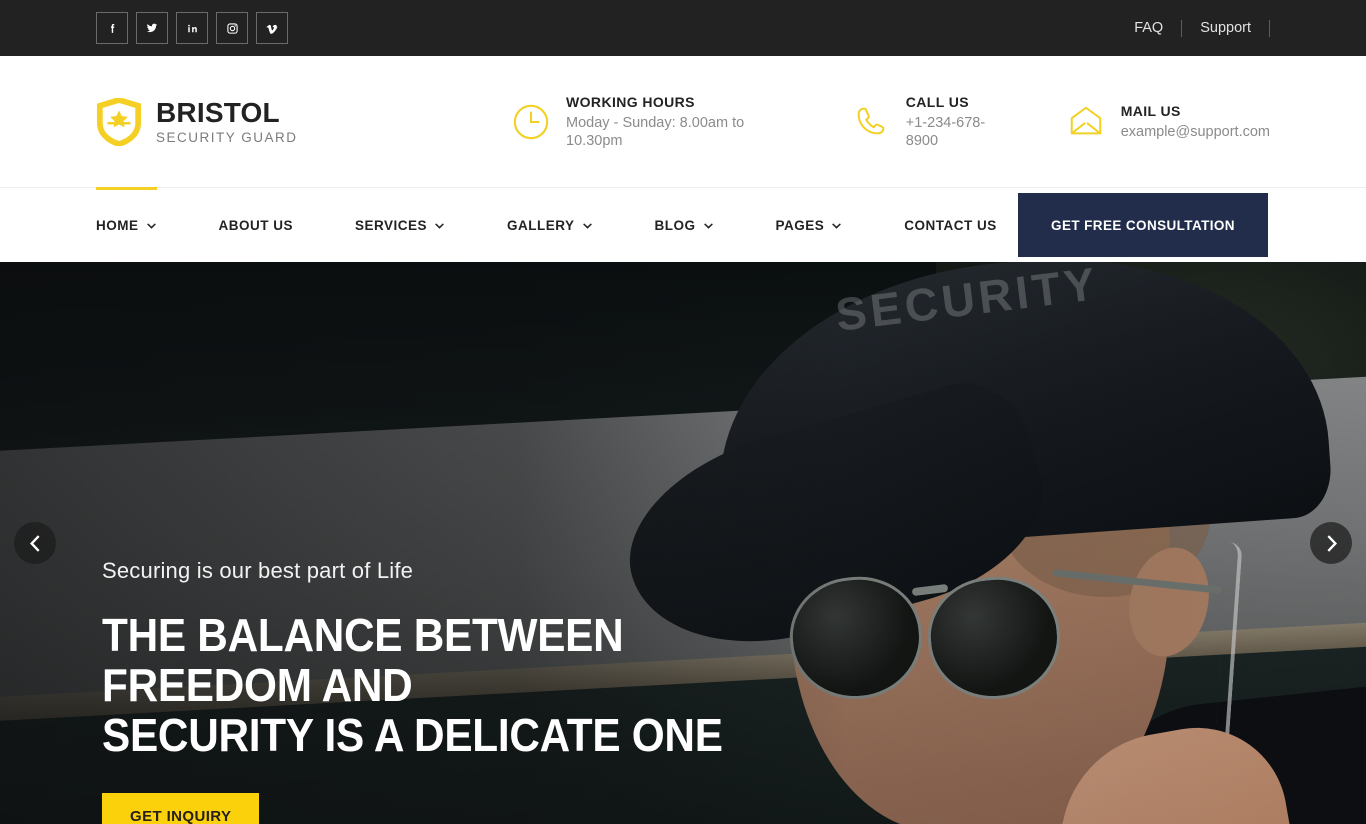 The image size is (1366, 824). Describe the element at coordinates (937, 101) in the screenshot. I see `info-title: CALL US` at that location.